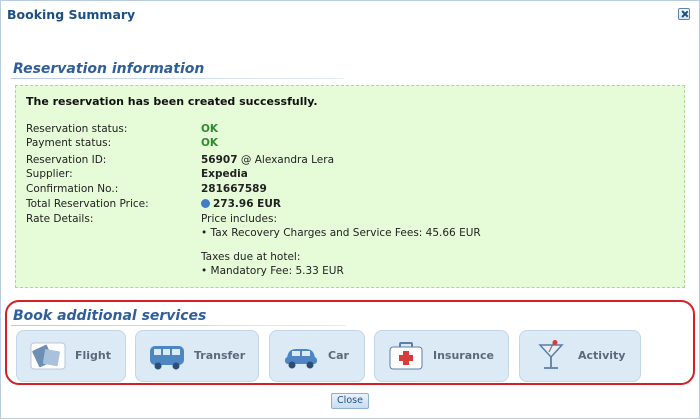 The height and width of the screenshot is (419, 700). What do you see at coordinates (251, 257) in the screenshot?
I see `taxes-hotel: Taxes due at hotel:` at bounding box center [251, 257].